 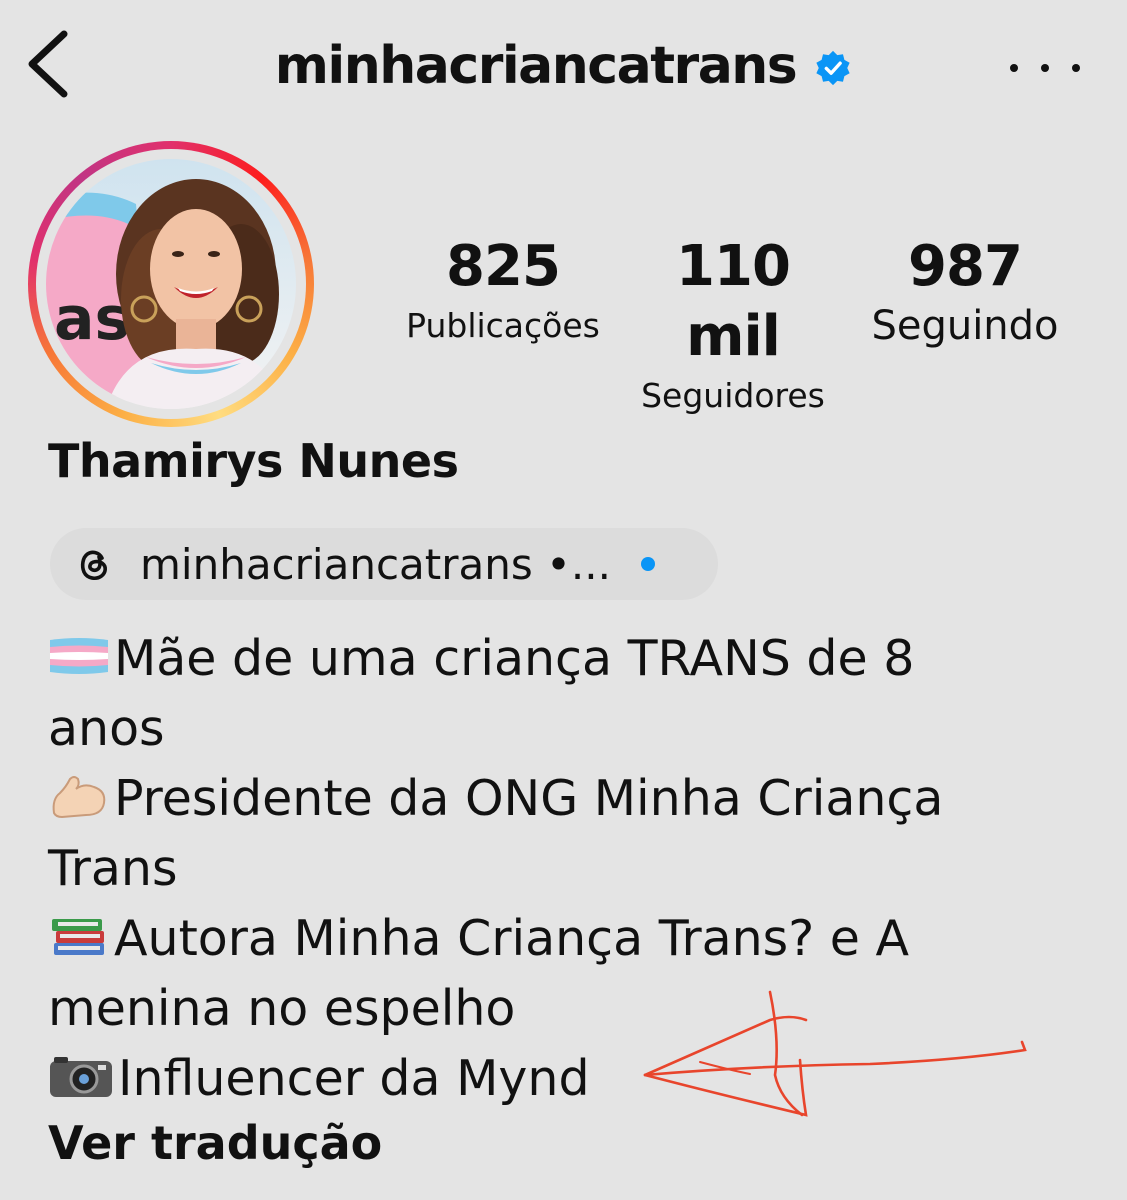 I want to click on profile-username: minhacriancatrans, so click(x=536, y=66).